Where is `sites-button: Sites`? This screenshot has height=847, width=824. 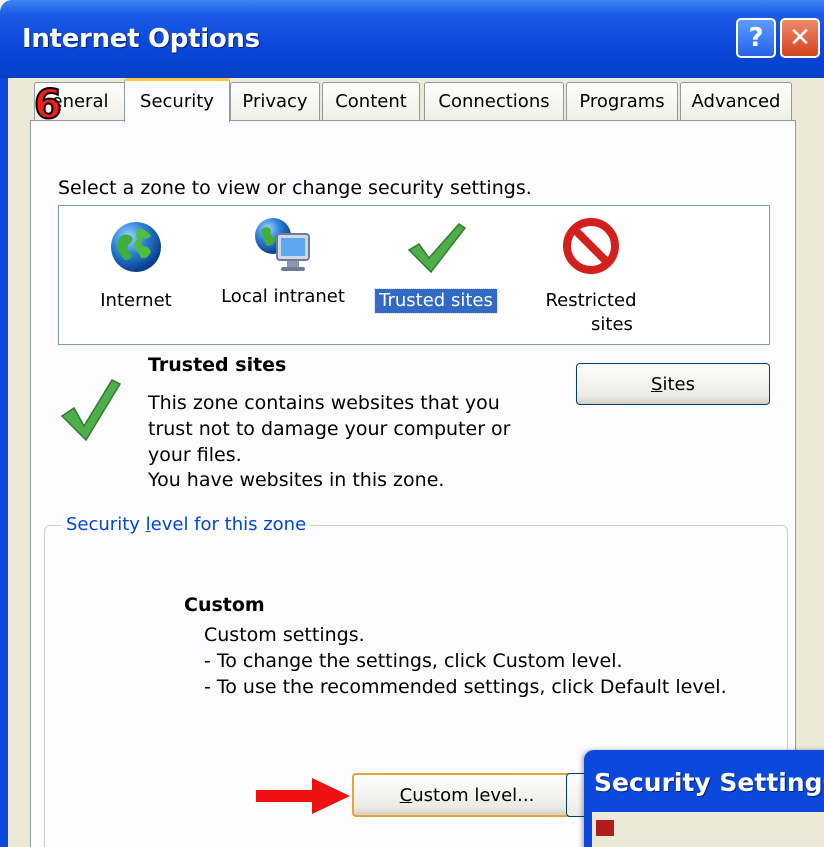
sites-button: Sites is located at coordinates (673, 384).